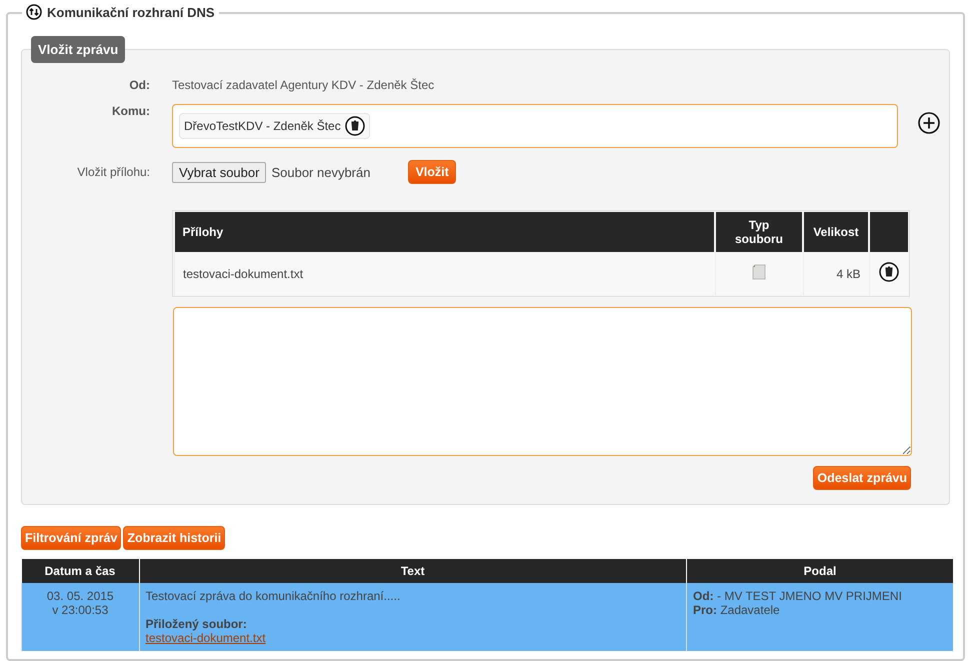 Image resolution: width=970 pixels, height=661 pixels. What do you see at coordinates (836, 232) in the screenshot?
I see `column-header: Velikost` at bounding box center [836, 232].